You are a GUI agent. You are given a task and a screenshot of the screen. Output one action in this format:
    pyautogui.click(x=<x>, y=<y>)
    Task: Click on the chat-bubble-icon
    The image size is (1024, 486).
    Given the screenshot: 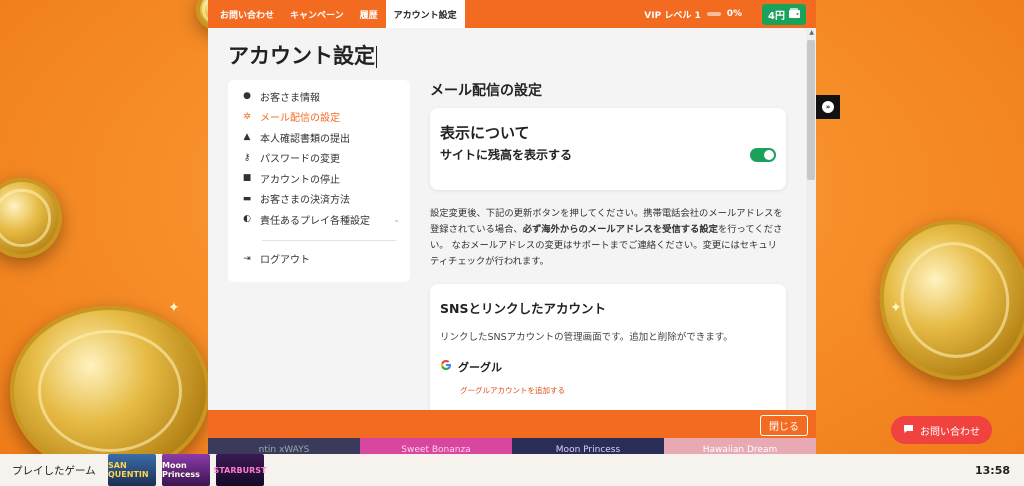 What is the action you would take?
    pyautogui.click(x=908, y=430)
    